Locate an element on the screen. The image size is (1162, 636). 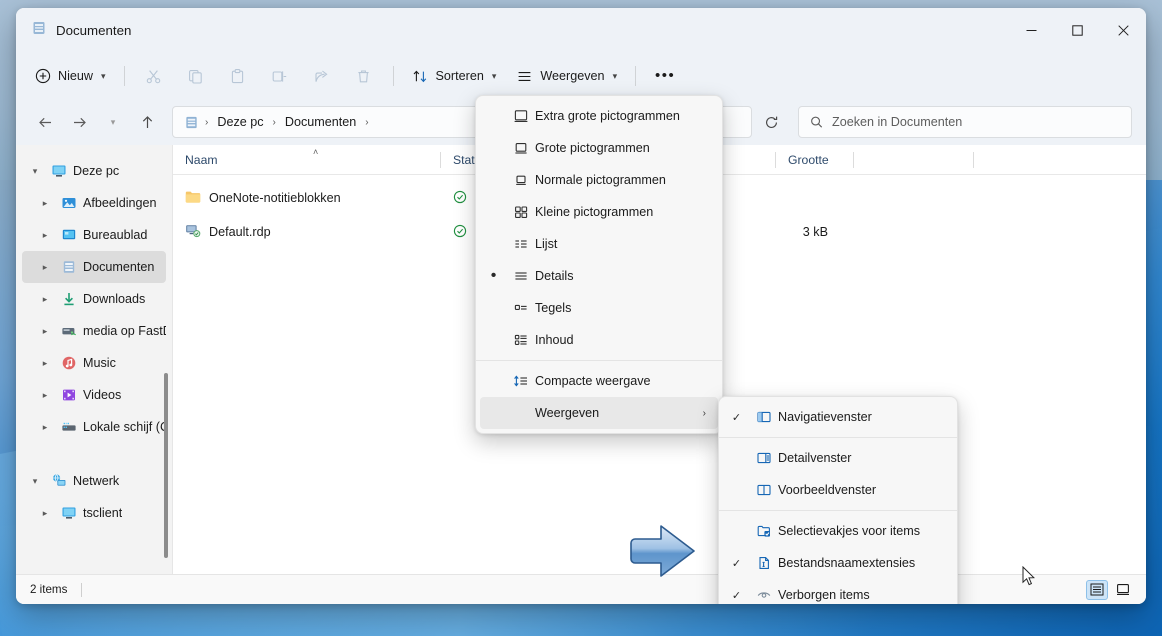
menu-item-lijst: Lijst is located at coordinates (599, 244).